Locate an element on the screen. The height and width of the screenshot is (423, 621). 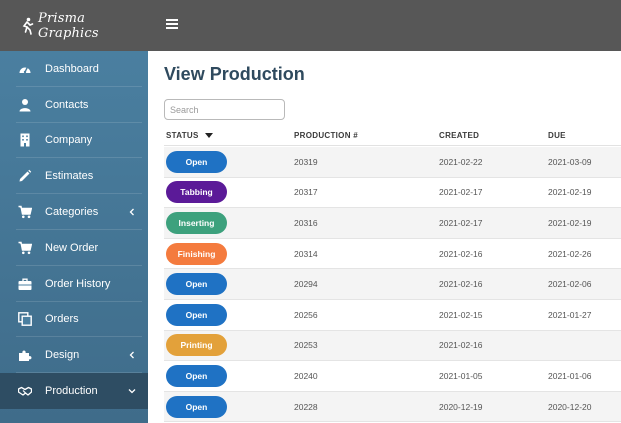
production-number: 20294 is located at coordinates (306, 284).